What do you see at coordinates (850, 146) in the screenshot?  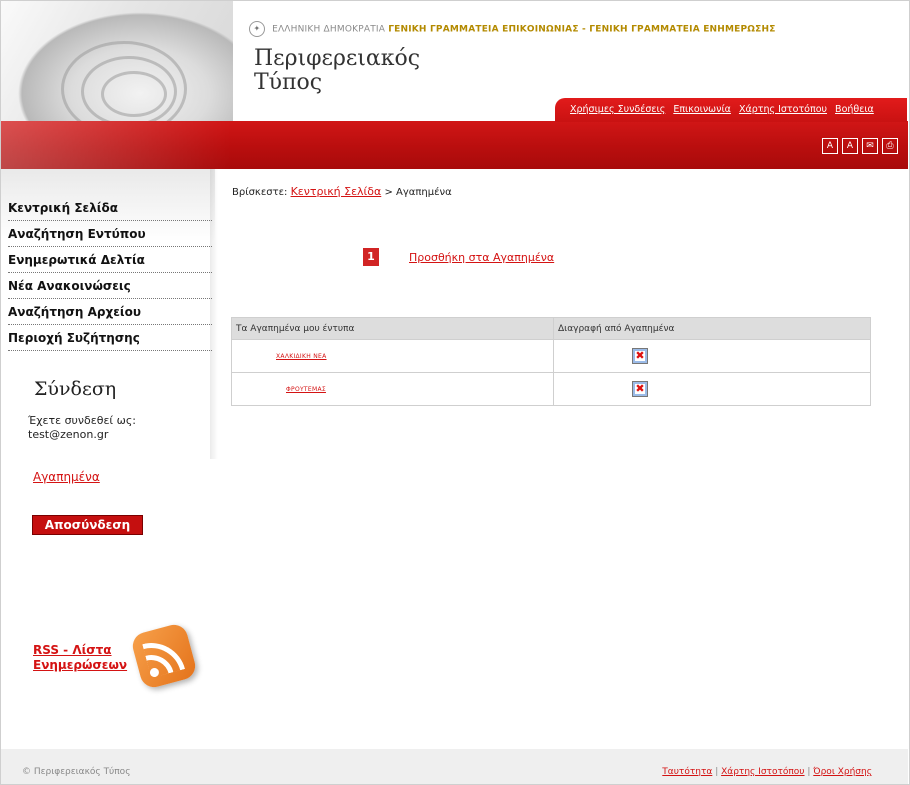 I see `text-size-large-icon: A` at bounding box center [850, 146].